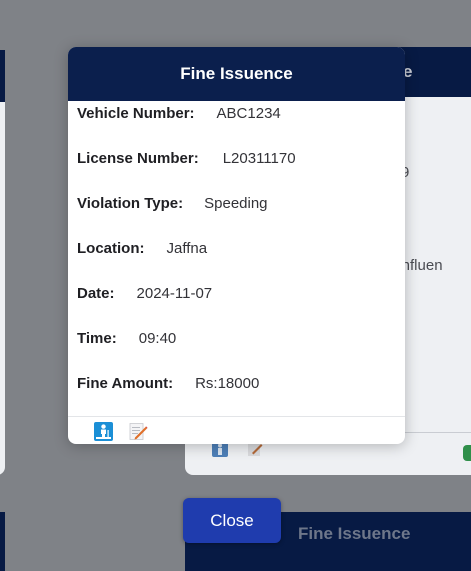  Describe the element at coordinates (111, 248) in the screenshot. I see `field-label: Location:` at that location.